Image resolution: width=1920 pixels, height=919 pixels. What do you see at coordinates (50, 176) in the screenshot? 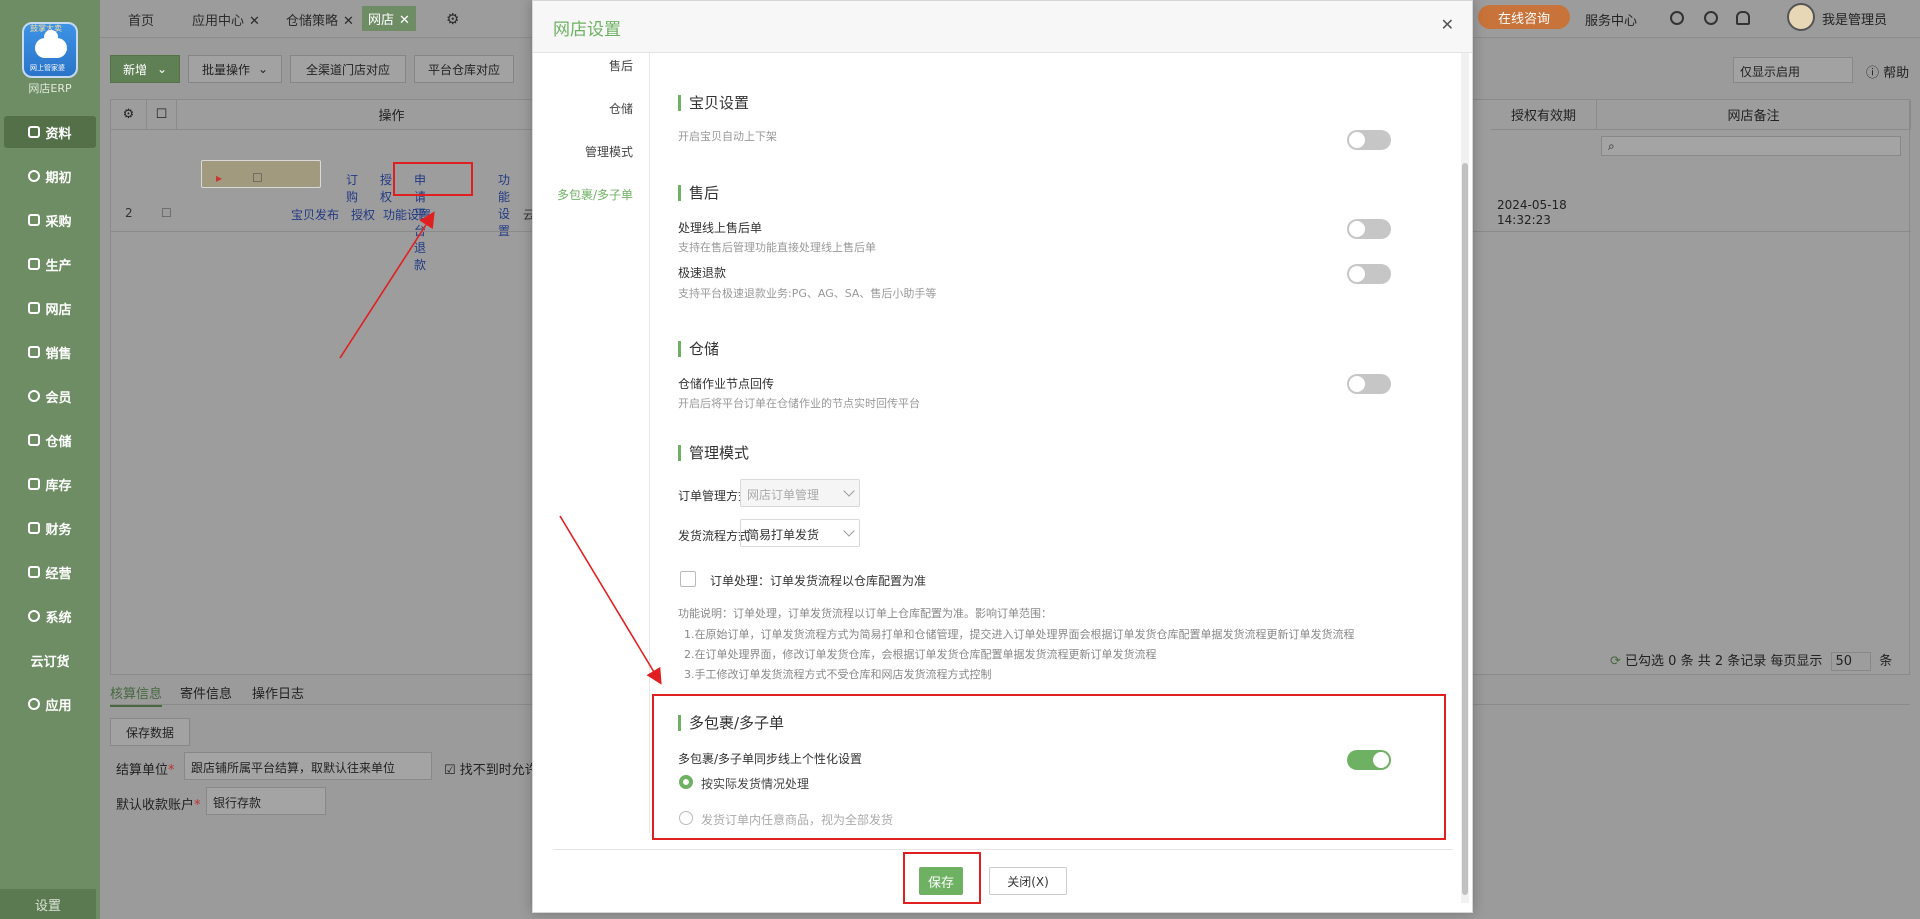
I see `sidebar-item-opening: 期初` at bounding box center [50, 176].